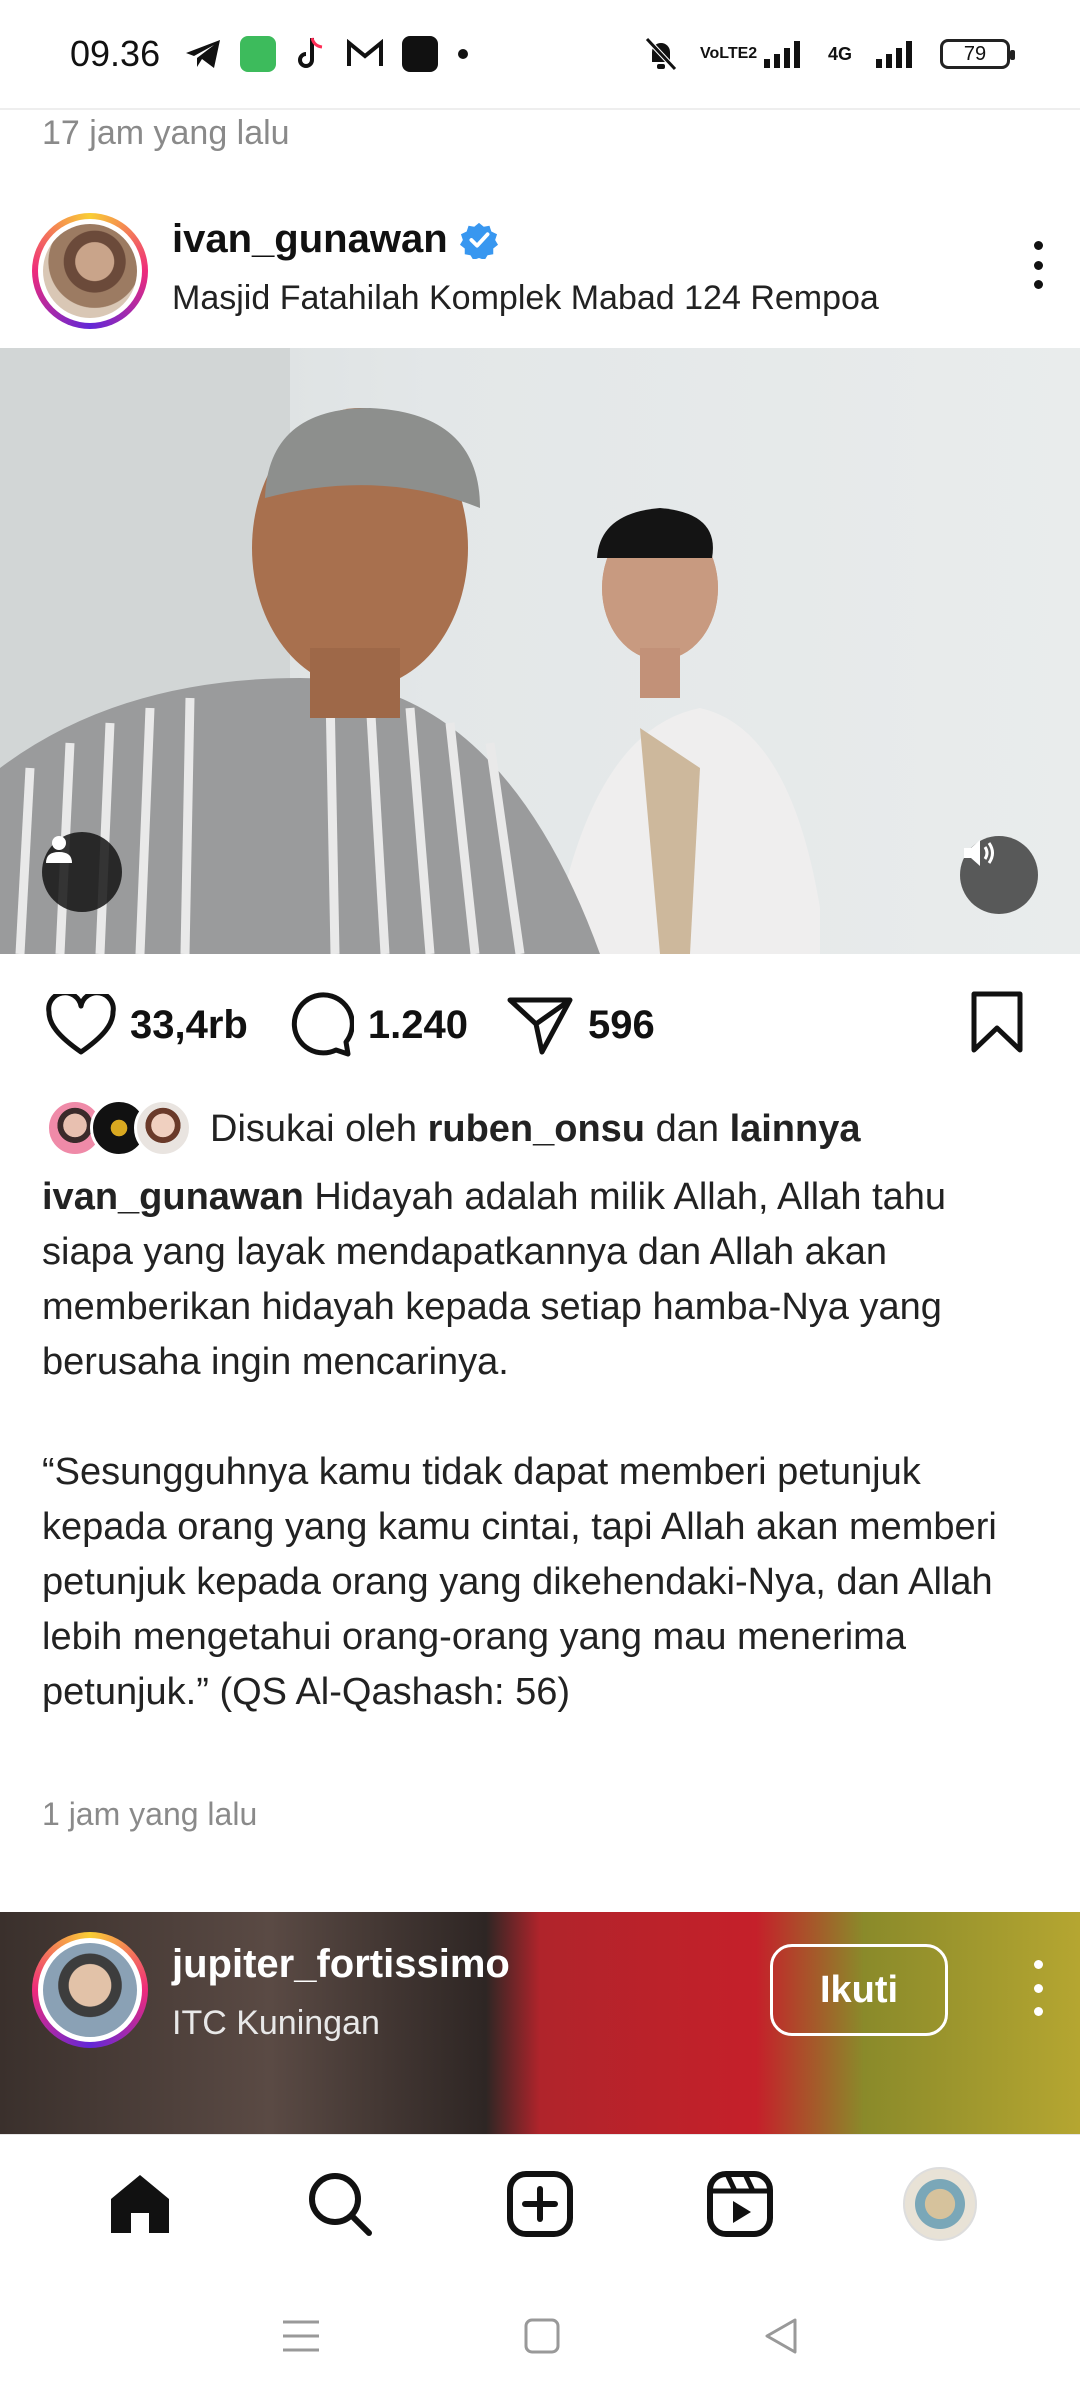  What do you see at coordinates (166, 133) in the screenshot?
I see `previous-post-time: 17 jam yang lalu` at bounding box center [166, 133].